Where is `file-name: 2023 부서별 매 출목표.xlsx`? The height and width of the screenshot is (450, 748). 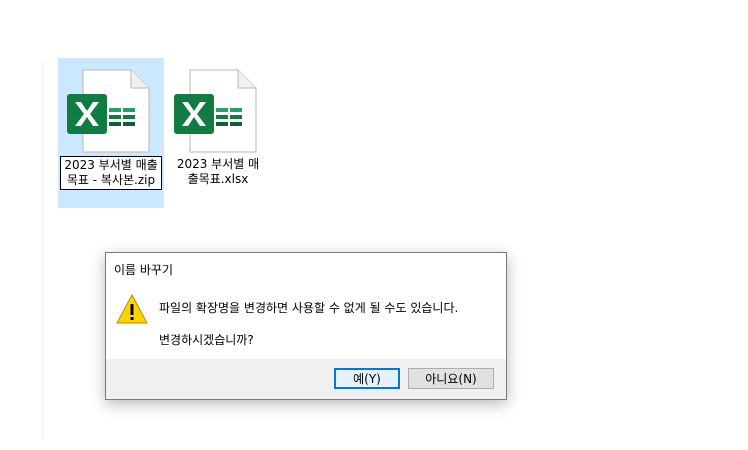 file-name: 2023 부서별 매 출목표.xlsx is located at coordinates (218, 172).